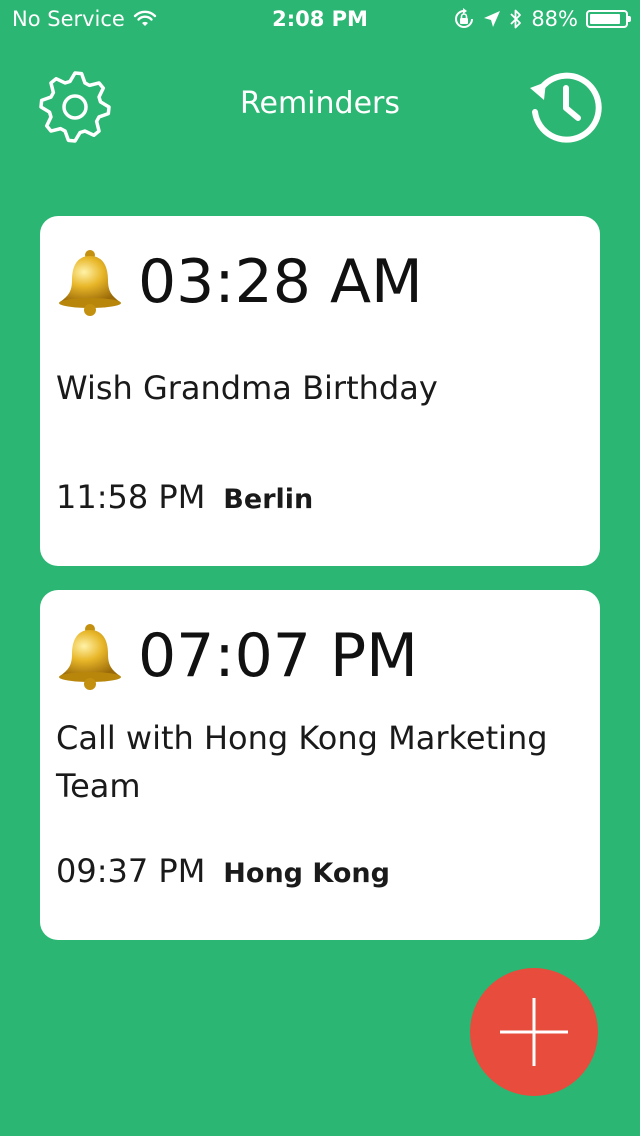 The height and width of the screenshot is (1136, 640). I want to click on rotation-lock-icon, so click(464, 18).